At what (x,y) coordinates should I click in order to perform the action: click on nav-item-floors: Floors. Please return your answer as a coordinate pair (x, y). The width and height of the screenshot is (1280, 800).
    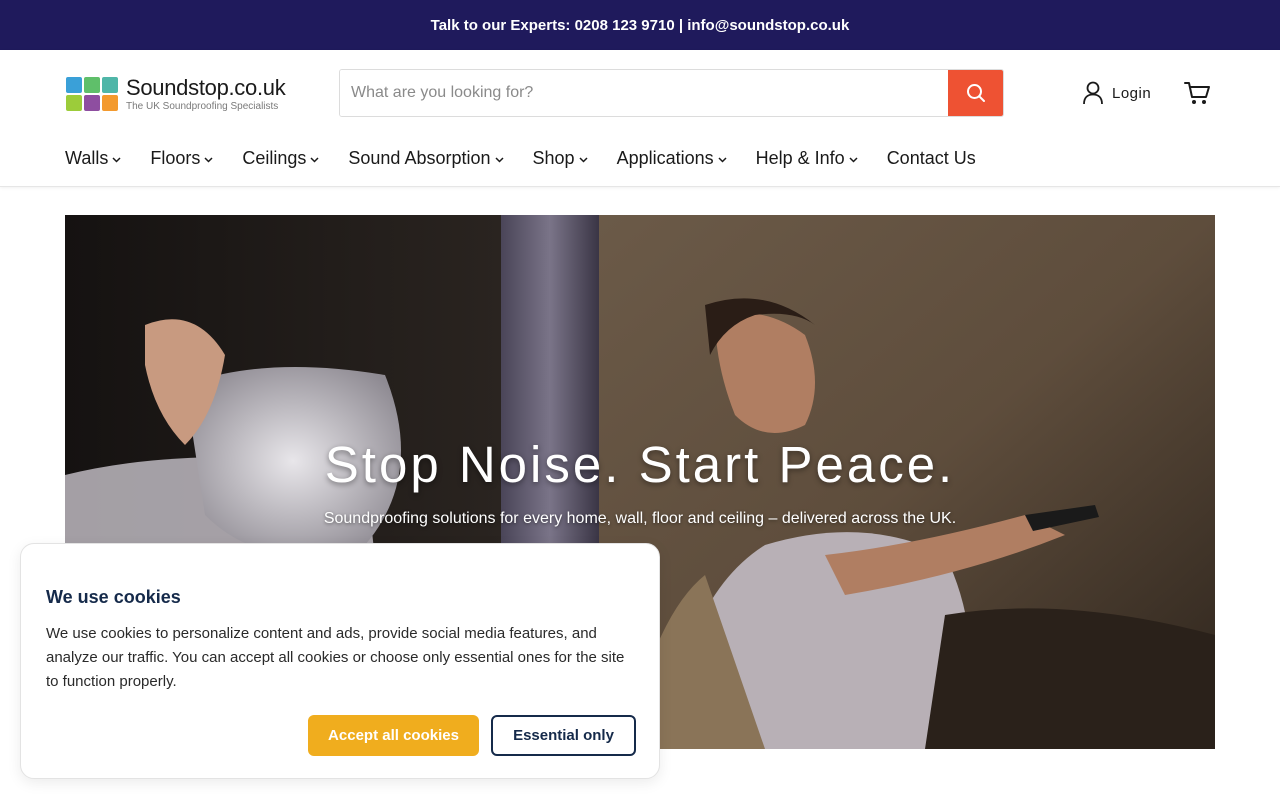
    Looking at the image, I should click on (181, 158).